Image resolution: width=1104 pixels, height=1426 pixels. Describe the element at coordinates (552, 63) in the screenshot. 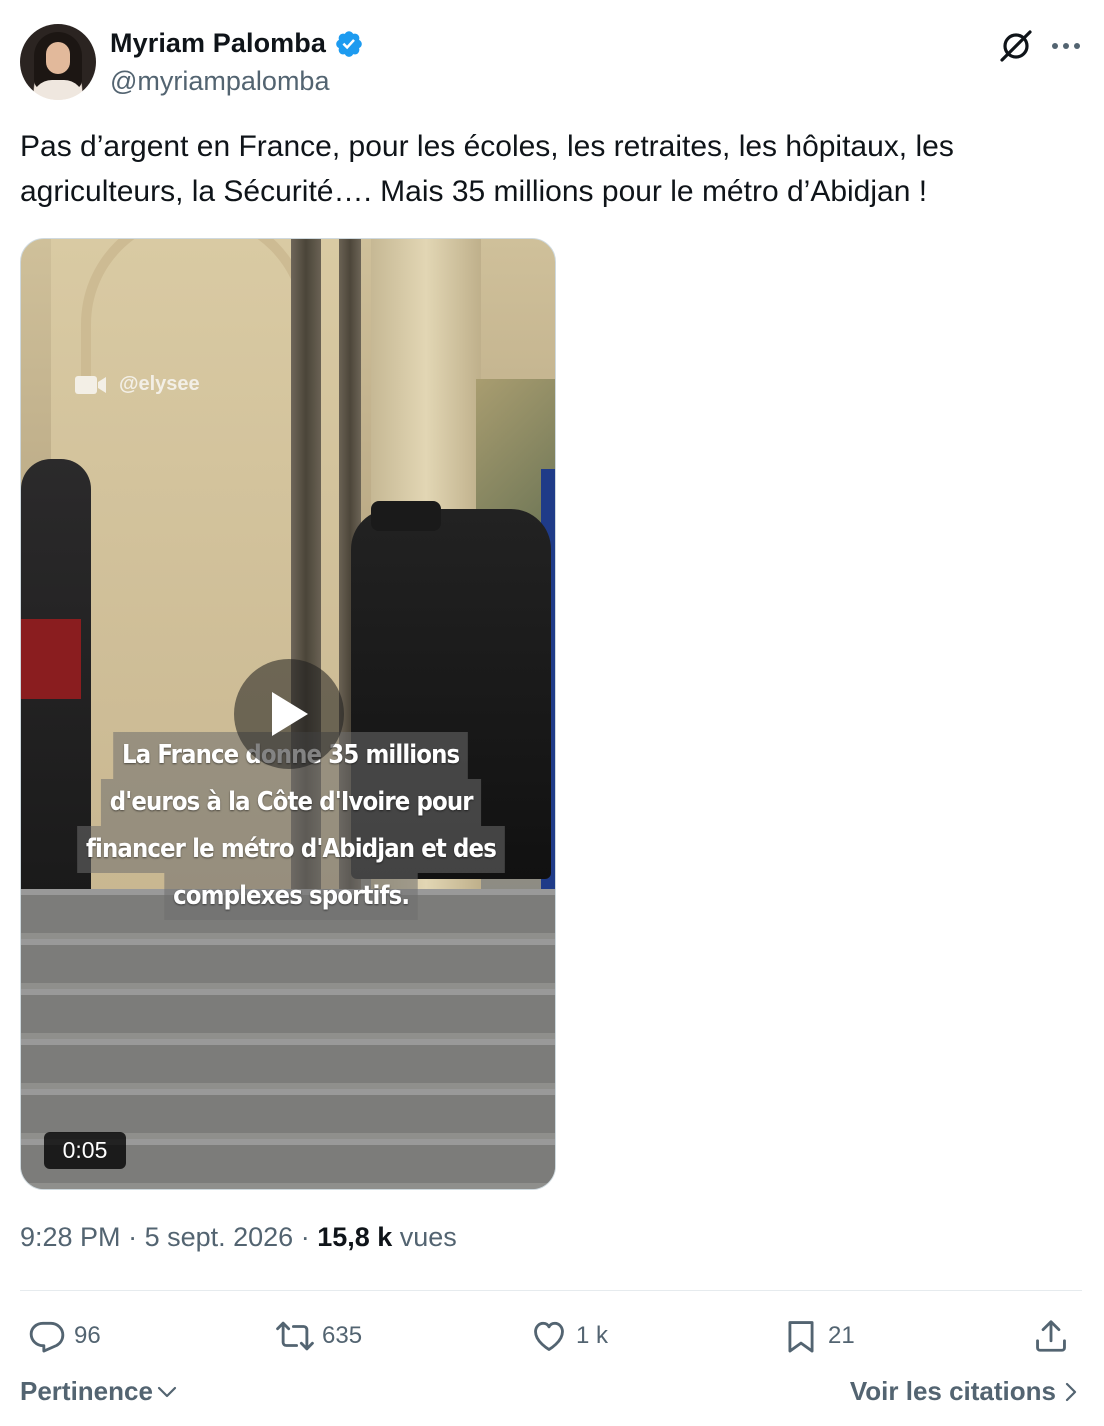

I see `tweet-header: Myriam Palomba @myriampalomba` at that location.